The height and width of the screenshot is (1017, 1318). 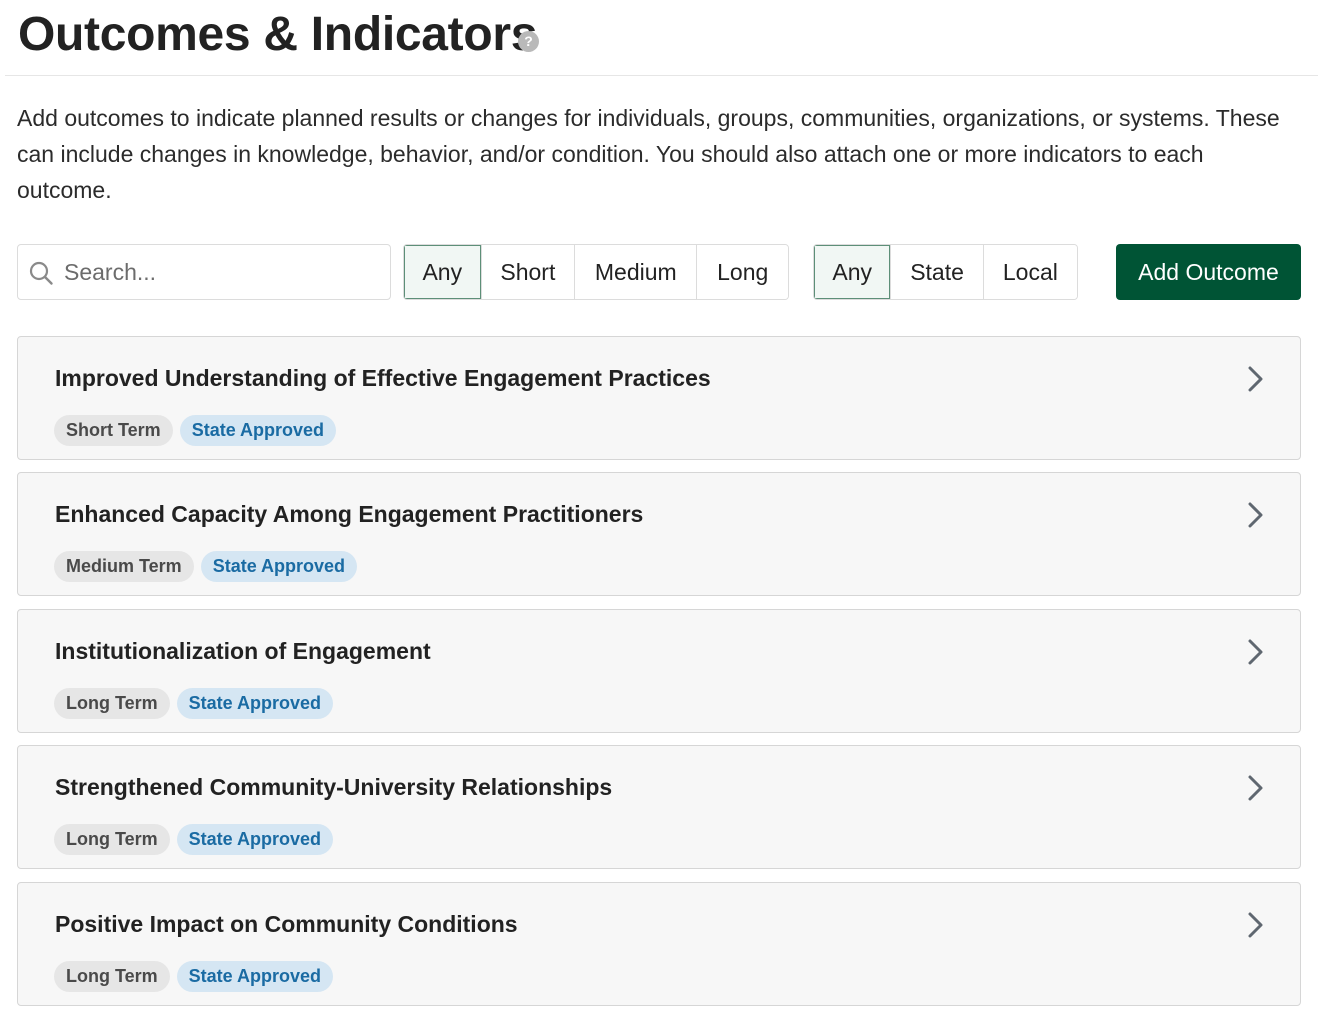 What do you see at coordinates (113, 430) in the screenshot?
I see `term-badge: Short Term` at bounding box center [113, 430].